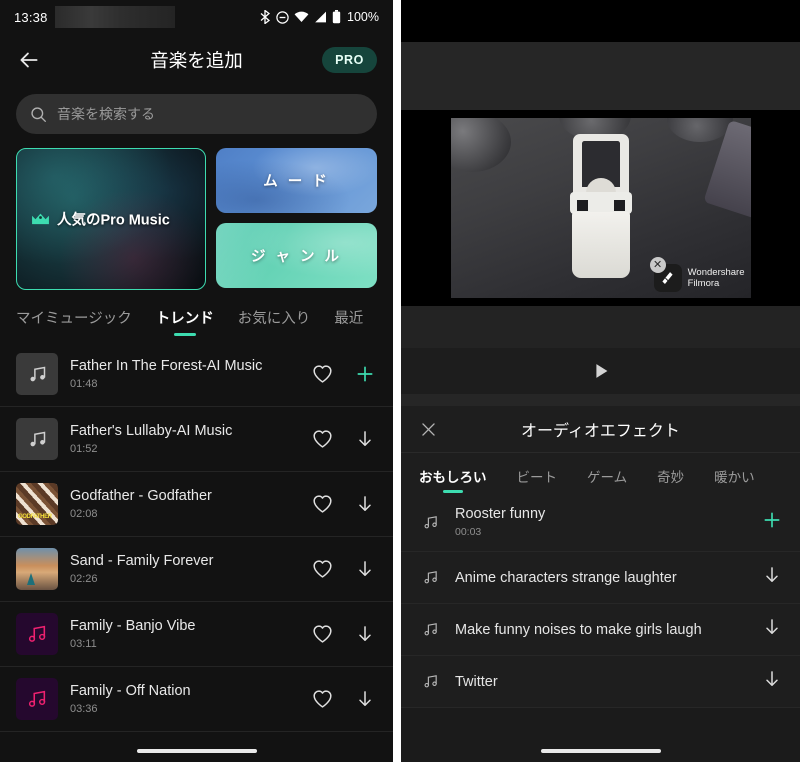 This screenshot has width=800, height=762. Describe the element at coordinates (600, 245) in the screenshot. I see `stand-body` at that location.